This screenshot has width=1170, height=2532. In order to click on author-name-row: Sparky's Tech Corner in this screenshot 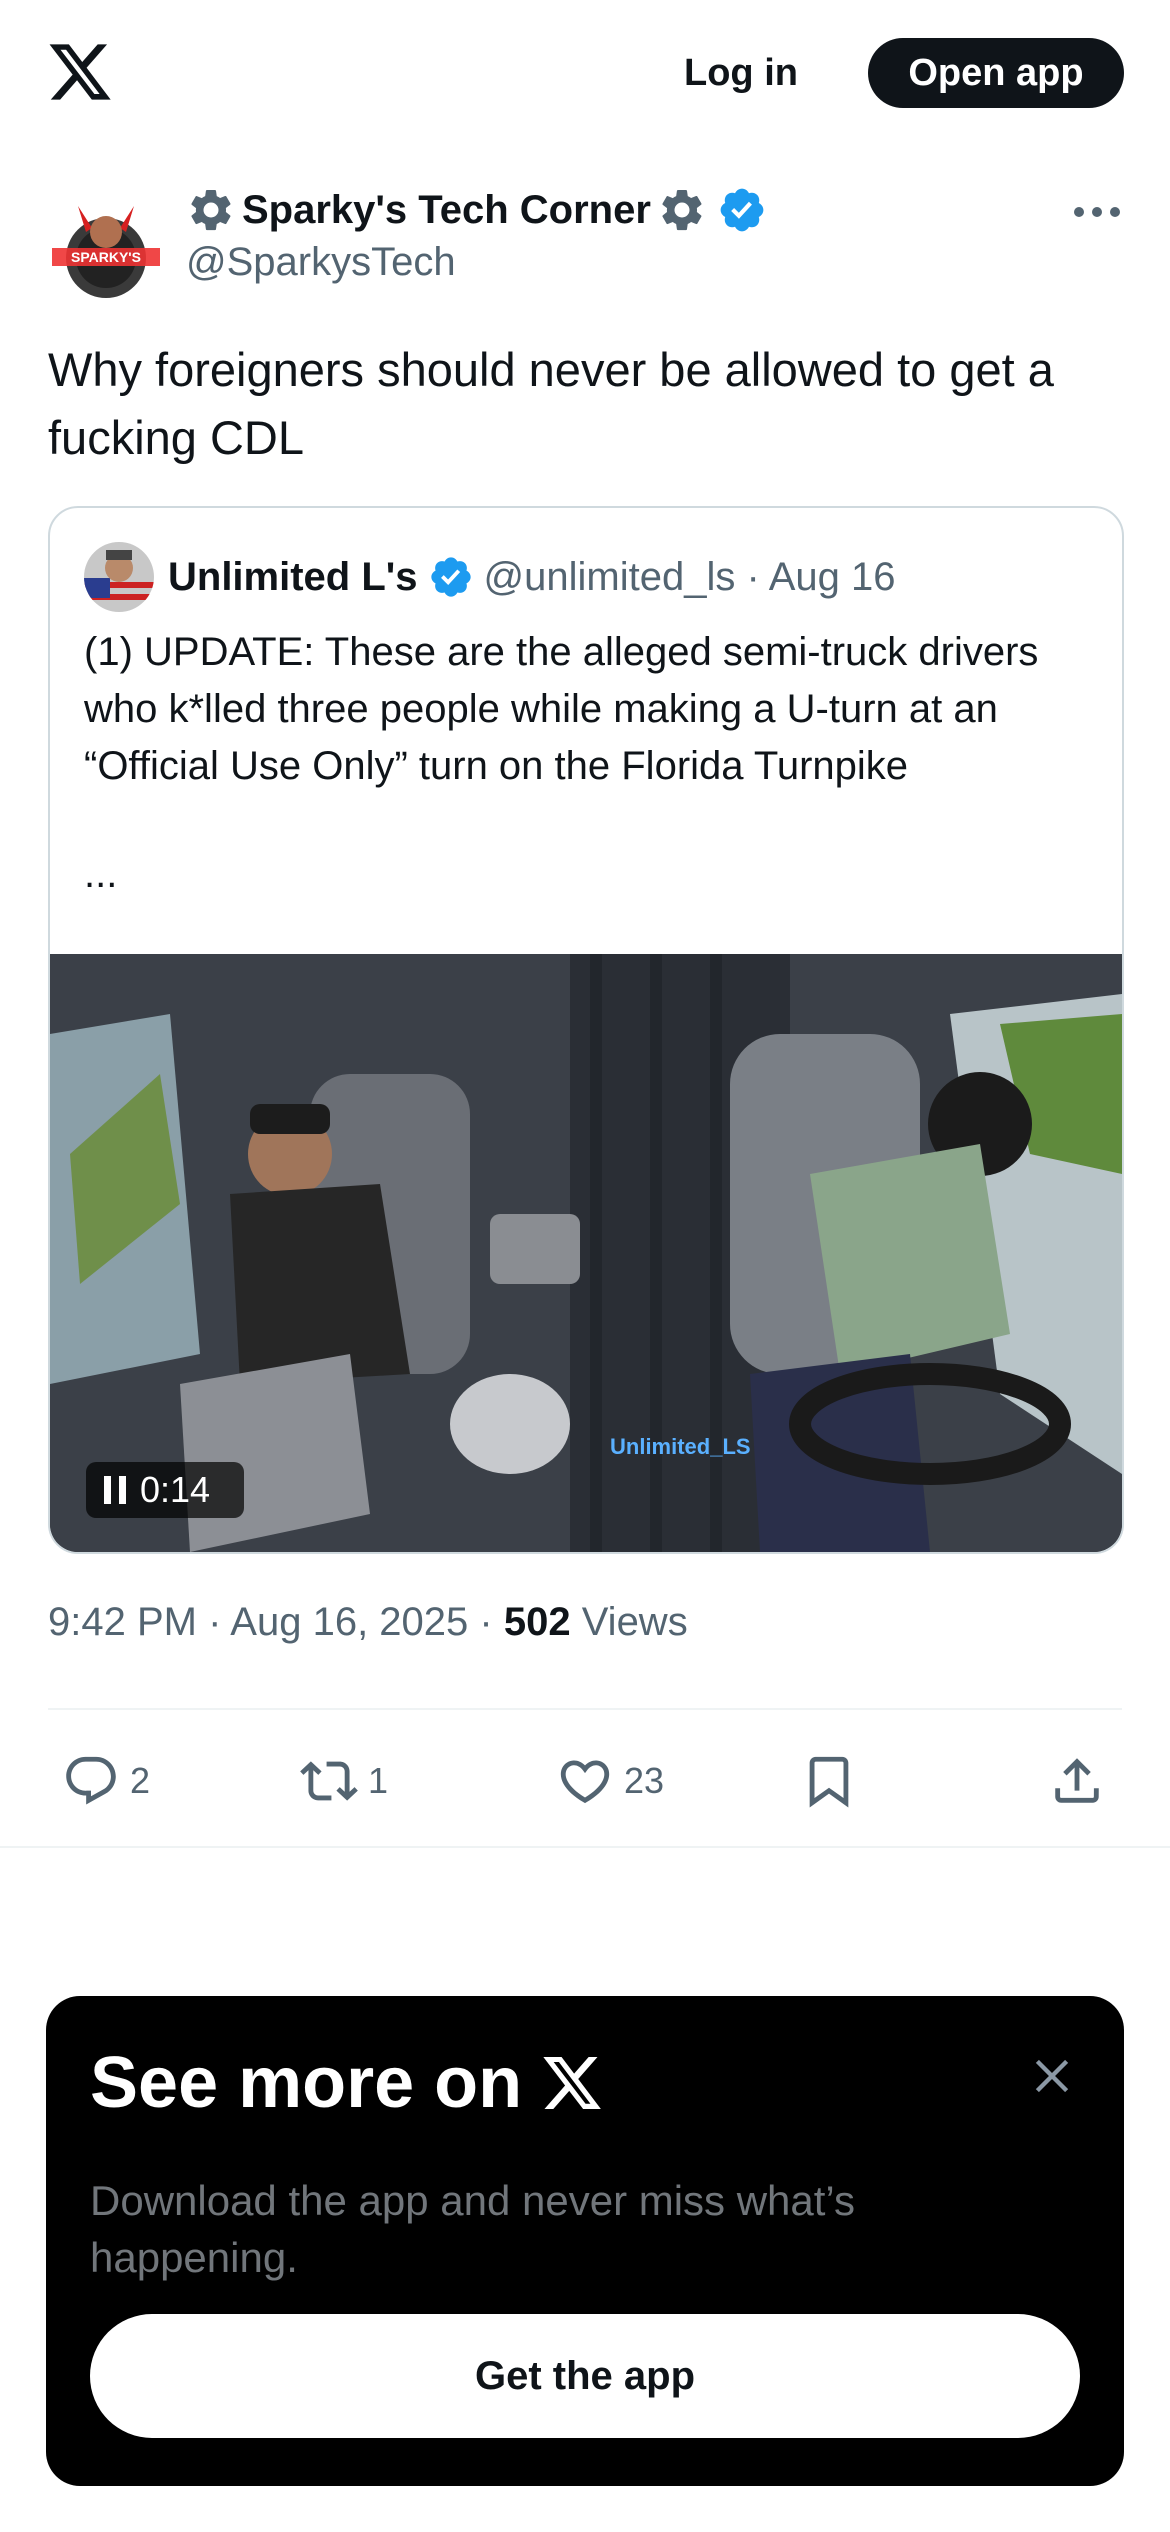, I will do `click(476, 210)`.